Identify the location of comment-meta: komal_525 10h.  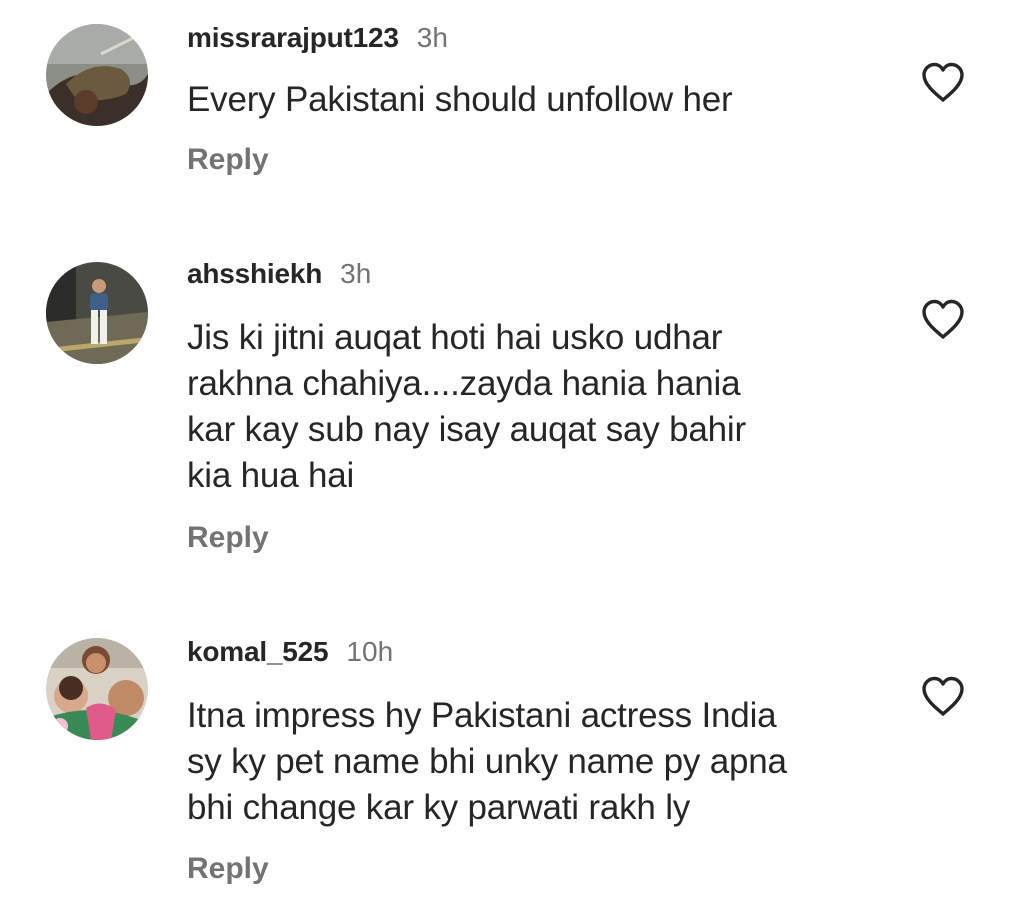
(290, 654).